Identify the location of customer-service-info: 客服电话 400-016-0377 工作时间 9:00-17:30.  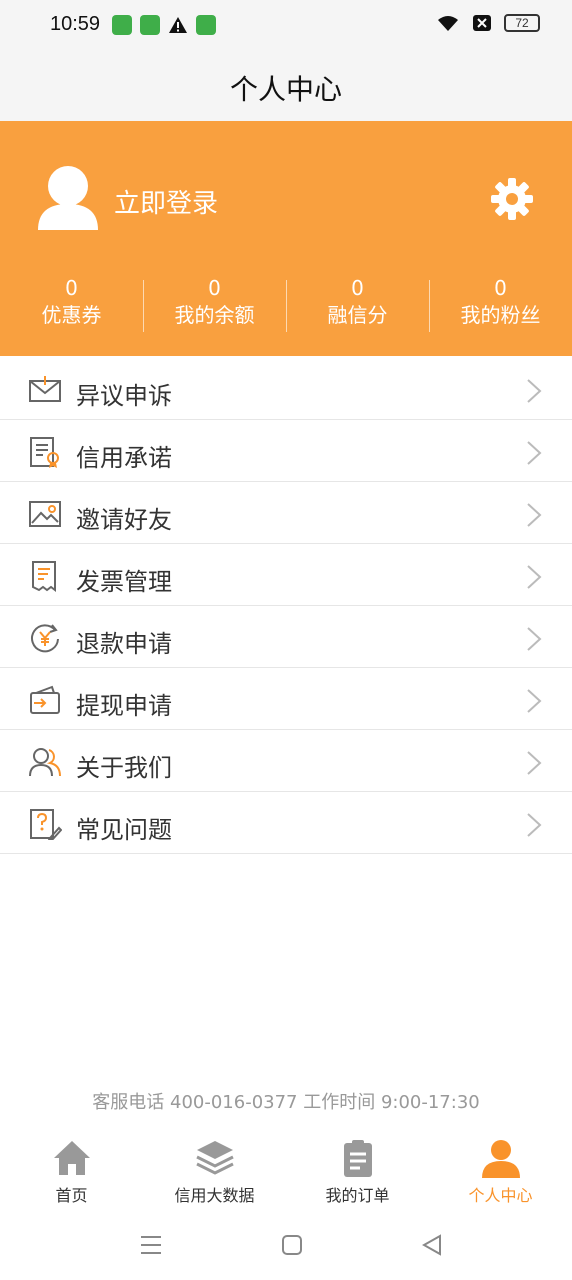
(286, 1102).